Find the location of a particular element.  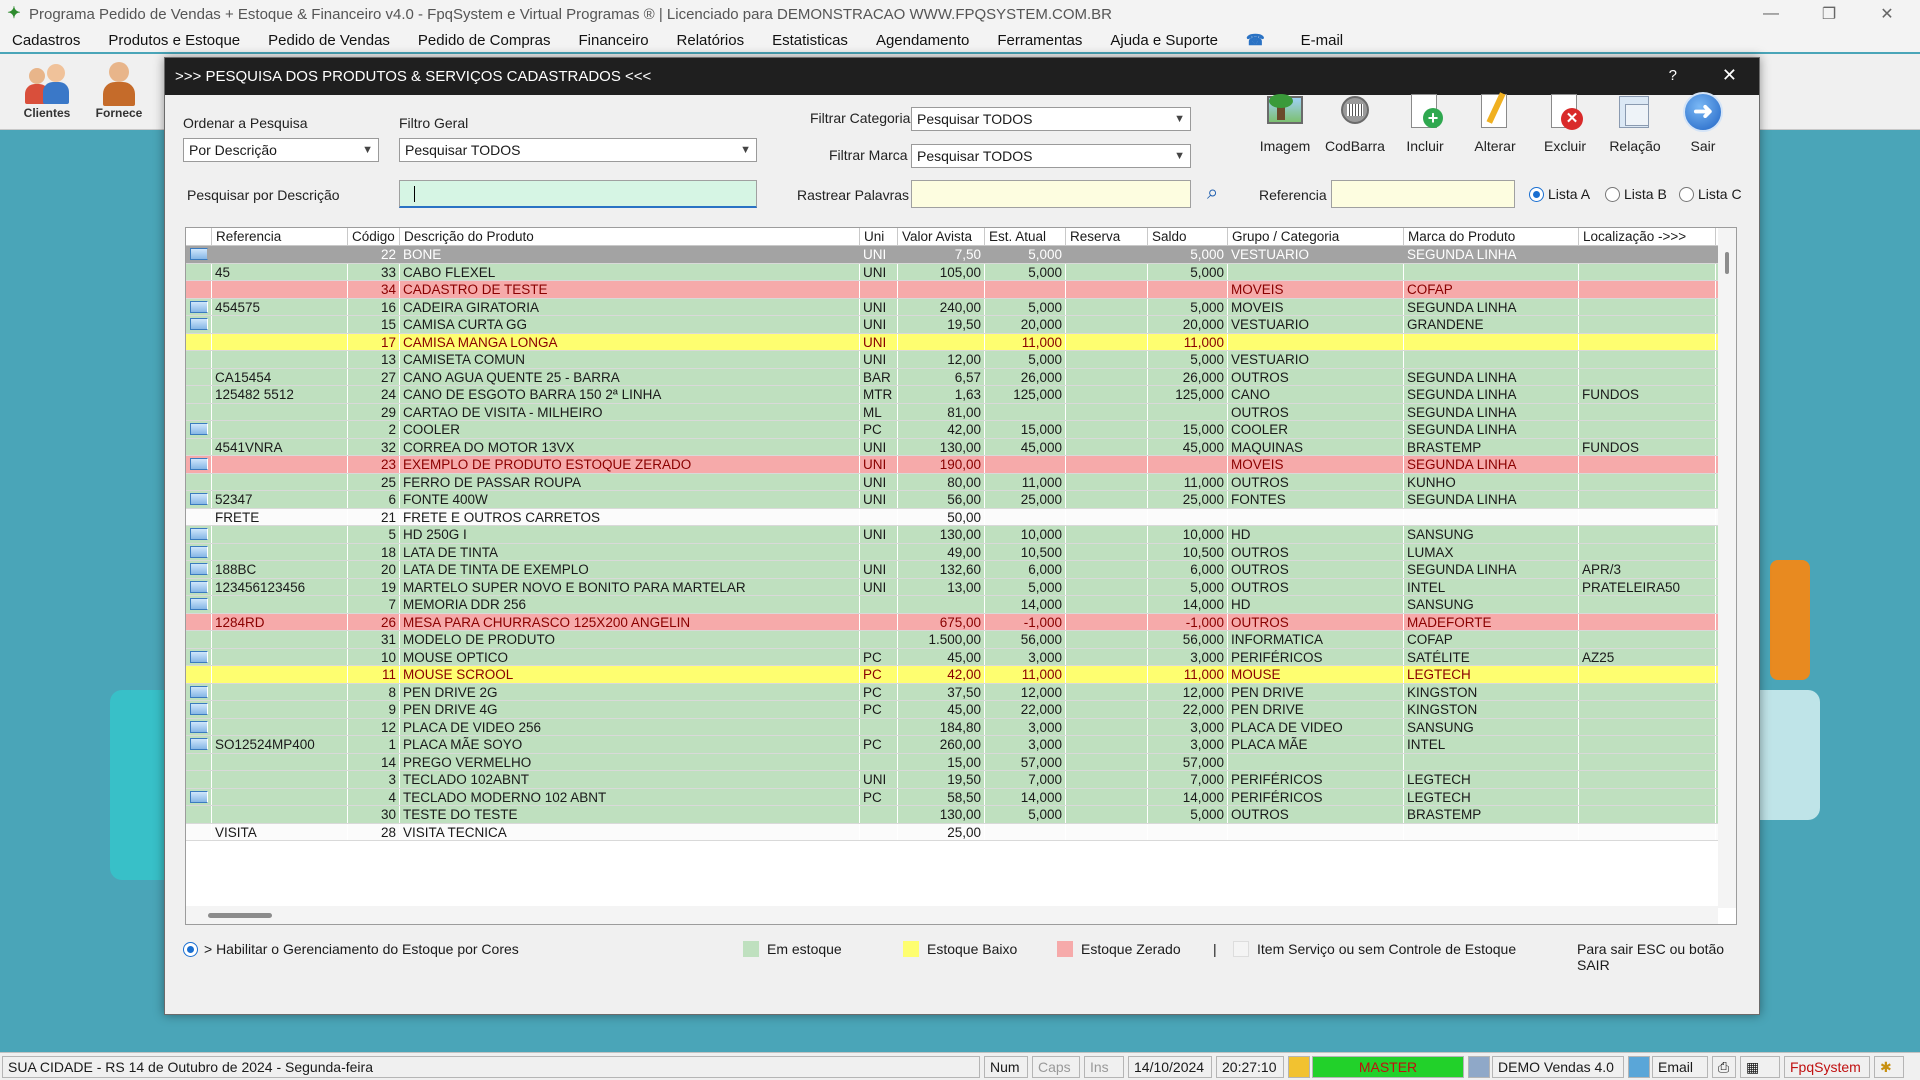

vertical-scrollbar is located at coordinates (1727, 568).